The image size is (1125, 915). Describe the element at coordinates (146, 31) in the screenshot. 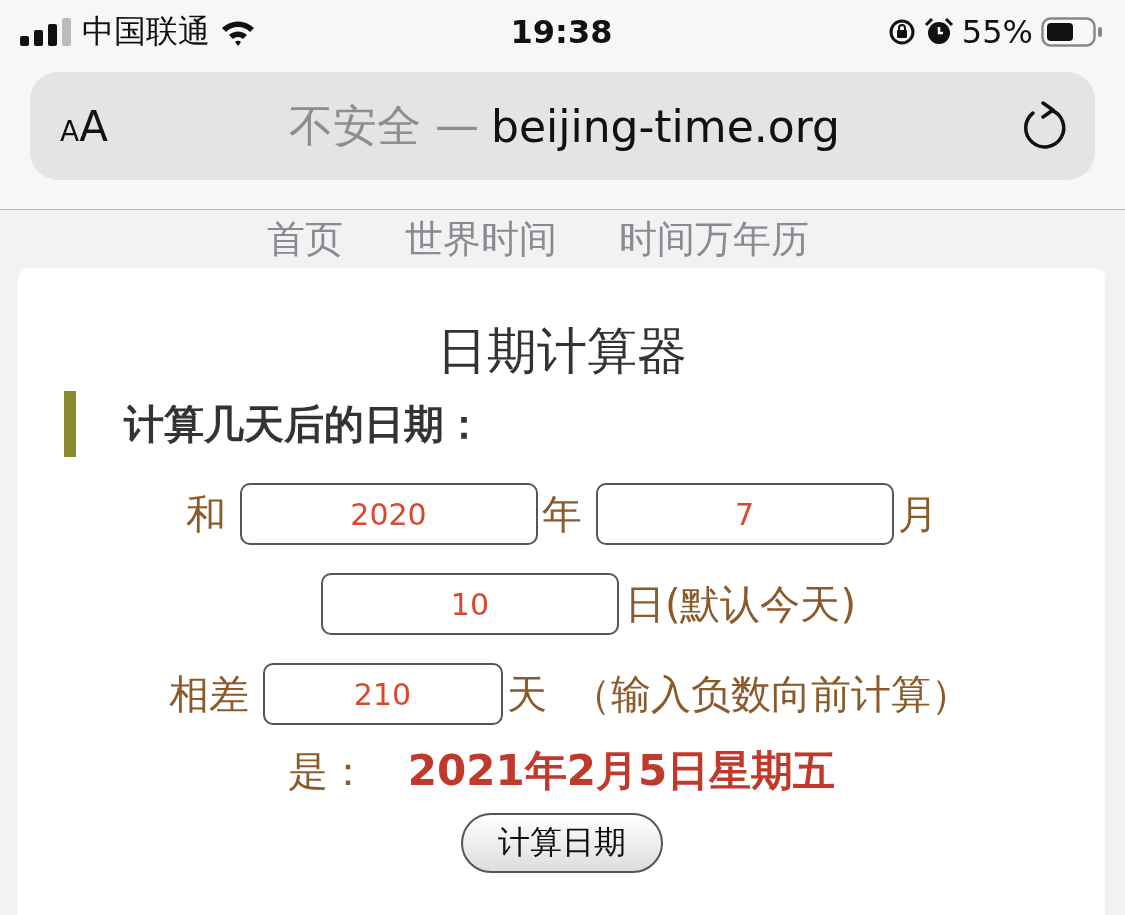

I see `carrier-name: 中国联通` at that location.